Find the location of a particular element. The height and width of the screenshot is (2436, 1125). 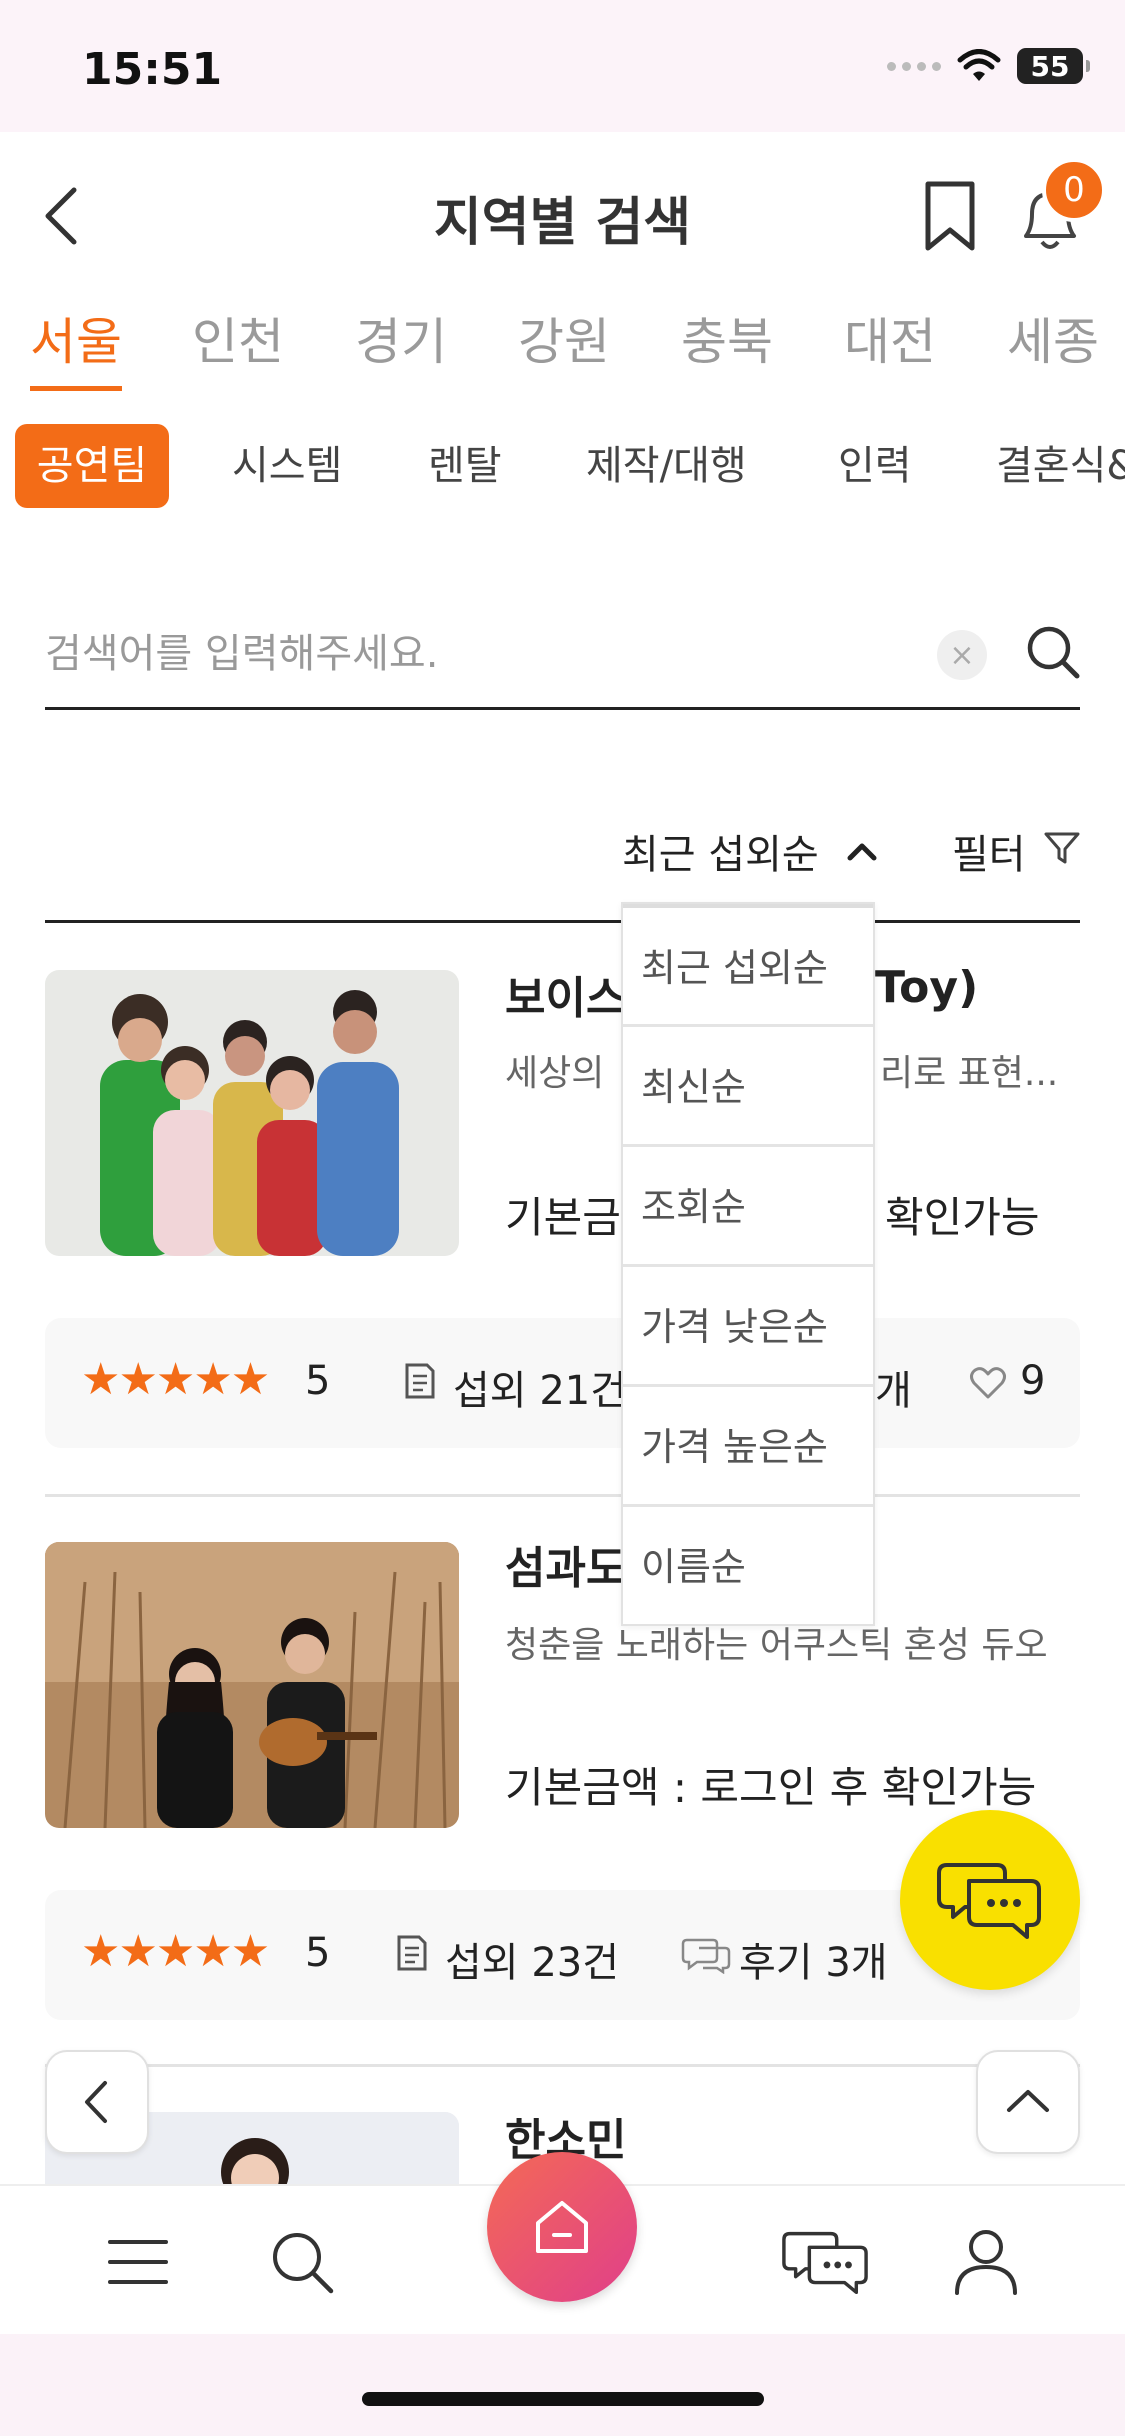

clear-search-button: × is located at coordinates (962, 655).